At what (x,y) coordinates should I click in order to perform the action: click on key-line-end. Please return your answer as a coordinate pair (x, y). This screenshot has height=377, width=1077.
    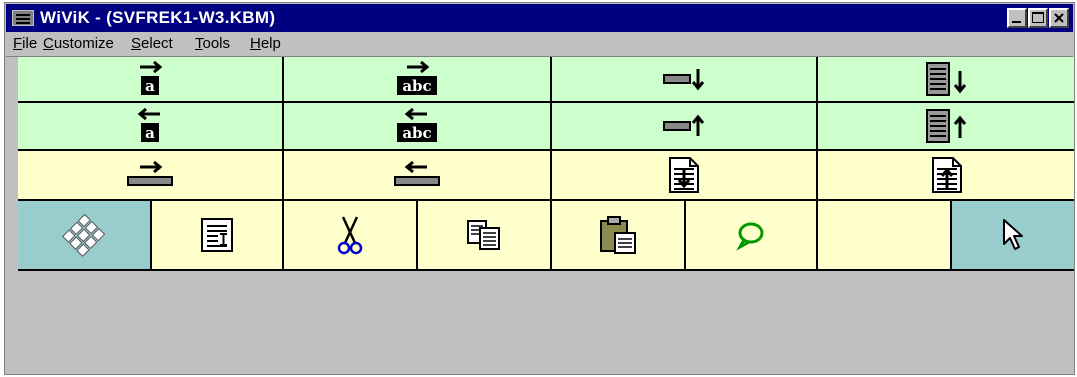
    Looking at the image, I should click on (151, 176).